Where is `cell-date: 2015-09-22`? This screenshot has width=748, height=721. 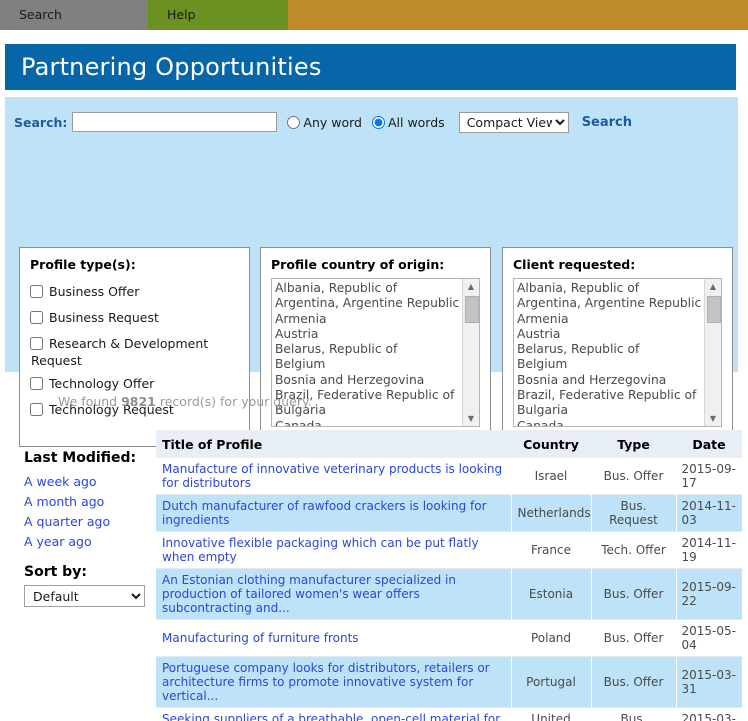
cell-date: 2015-09-22 is located at coordinates (708, 594).